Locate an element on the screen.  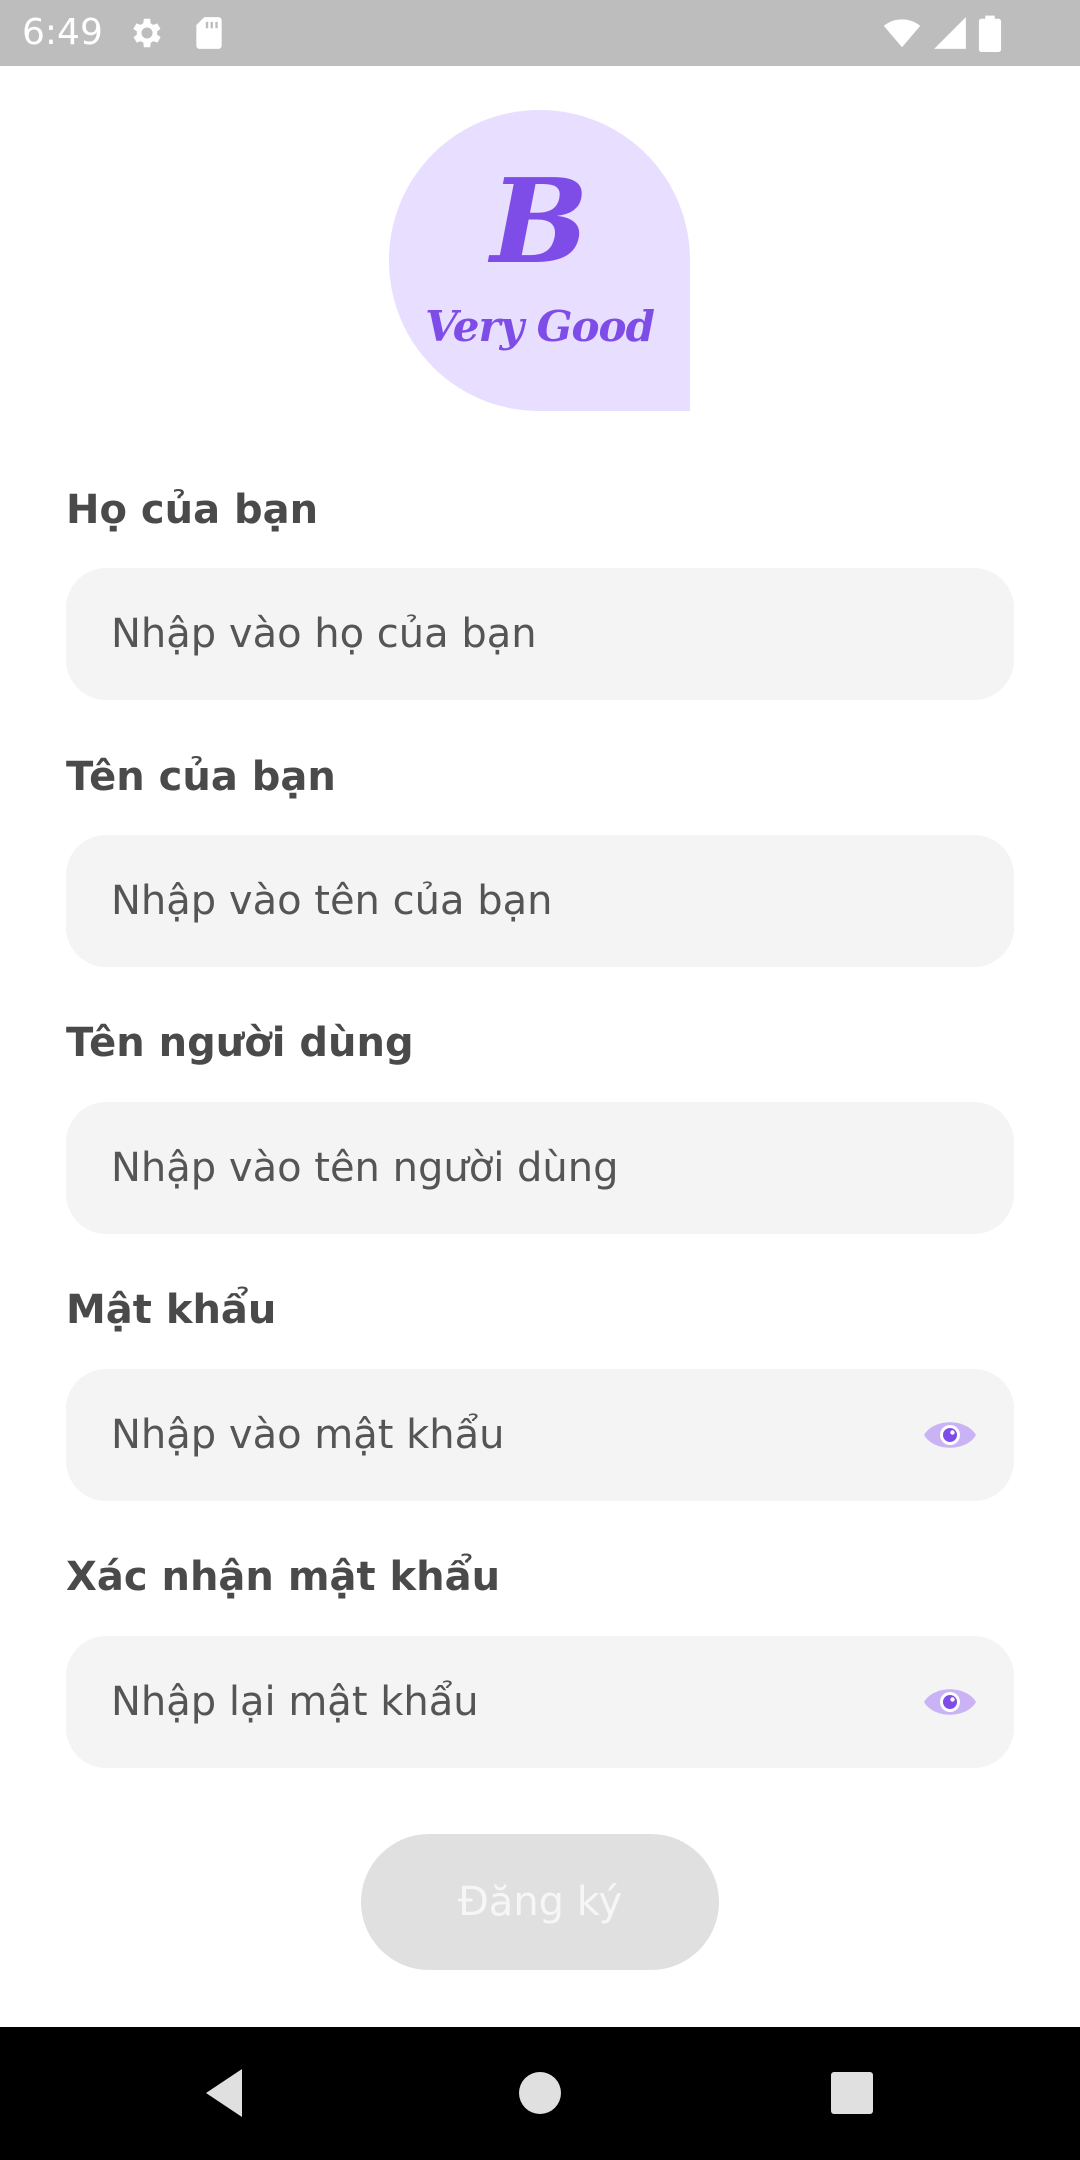
confirm-password-visibility-eye-icon is located at coordinates (950, 1702).